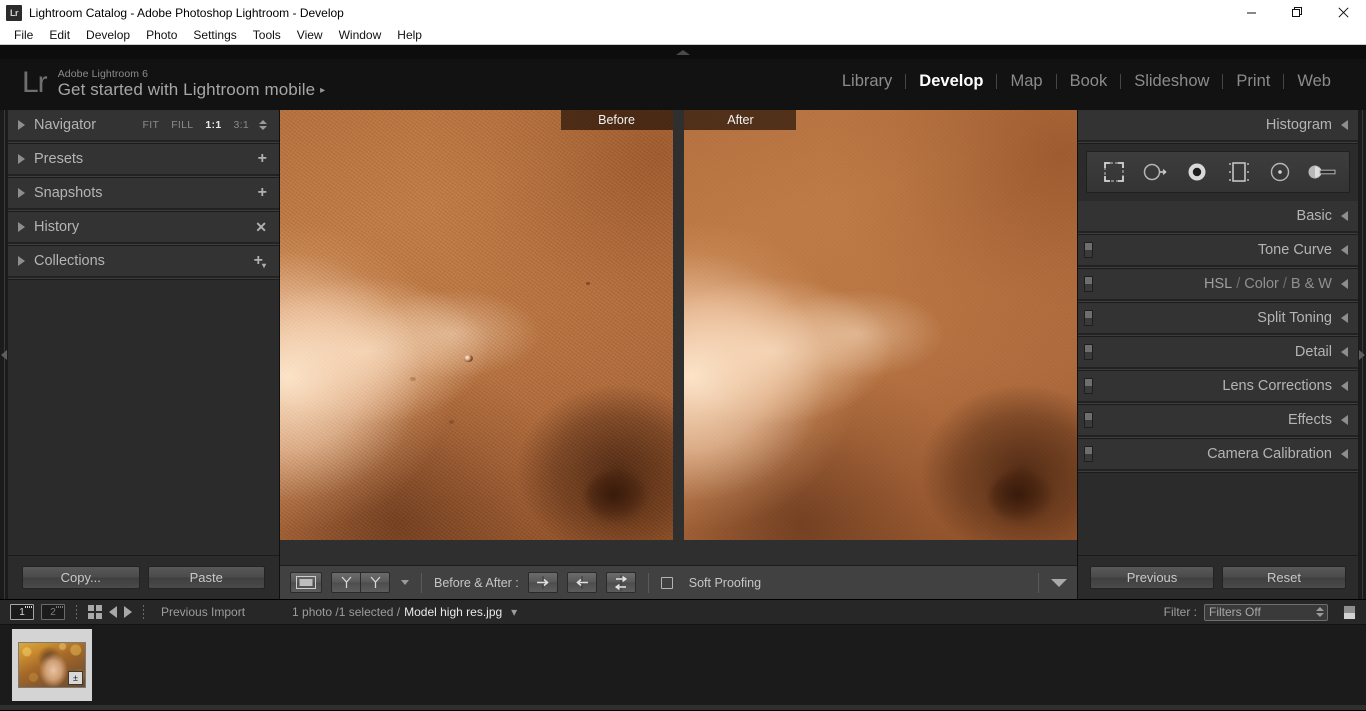 This screenshot has height=711, width=1366. I want to click on spot-removal-icon, so click(1155, 172).